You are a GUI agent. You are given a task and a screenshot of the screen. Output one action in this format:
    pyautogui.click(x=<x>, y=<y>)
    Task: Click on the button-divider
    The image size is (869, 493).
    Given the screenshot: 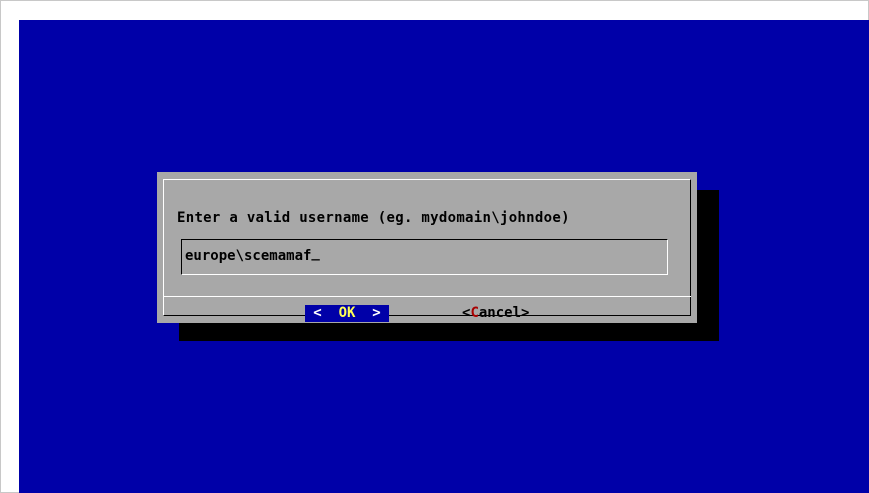 What is the action you would take?
    pyautogui.click(x=427, y=296)
    